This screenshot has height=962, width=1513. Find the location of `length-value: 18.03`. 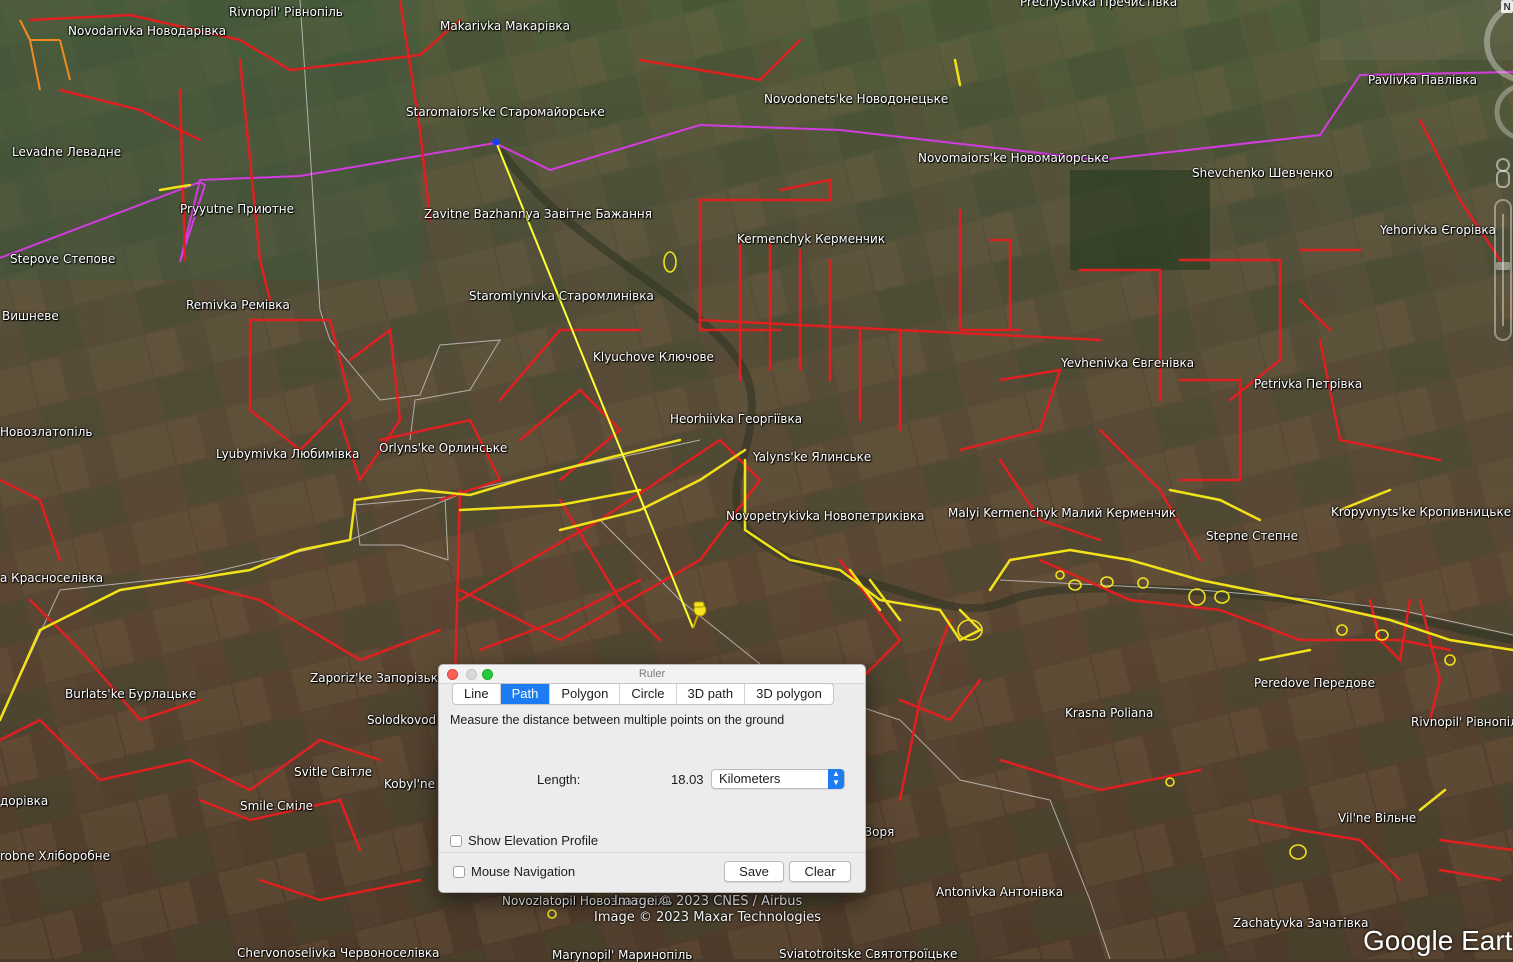

length-value: 18.03 is located at coordinates (687, 779).